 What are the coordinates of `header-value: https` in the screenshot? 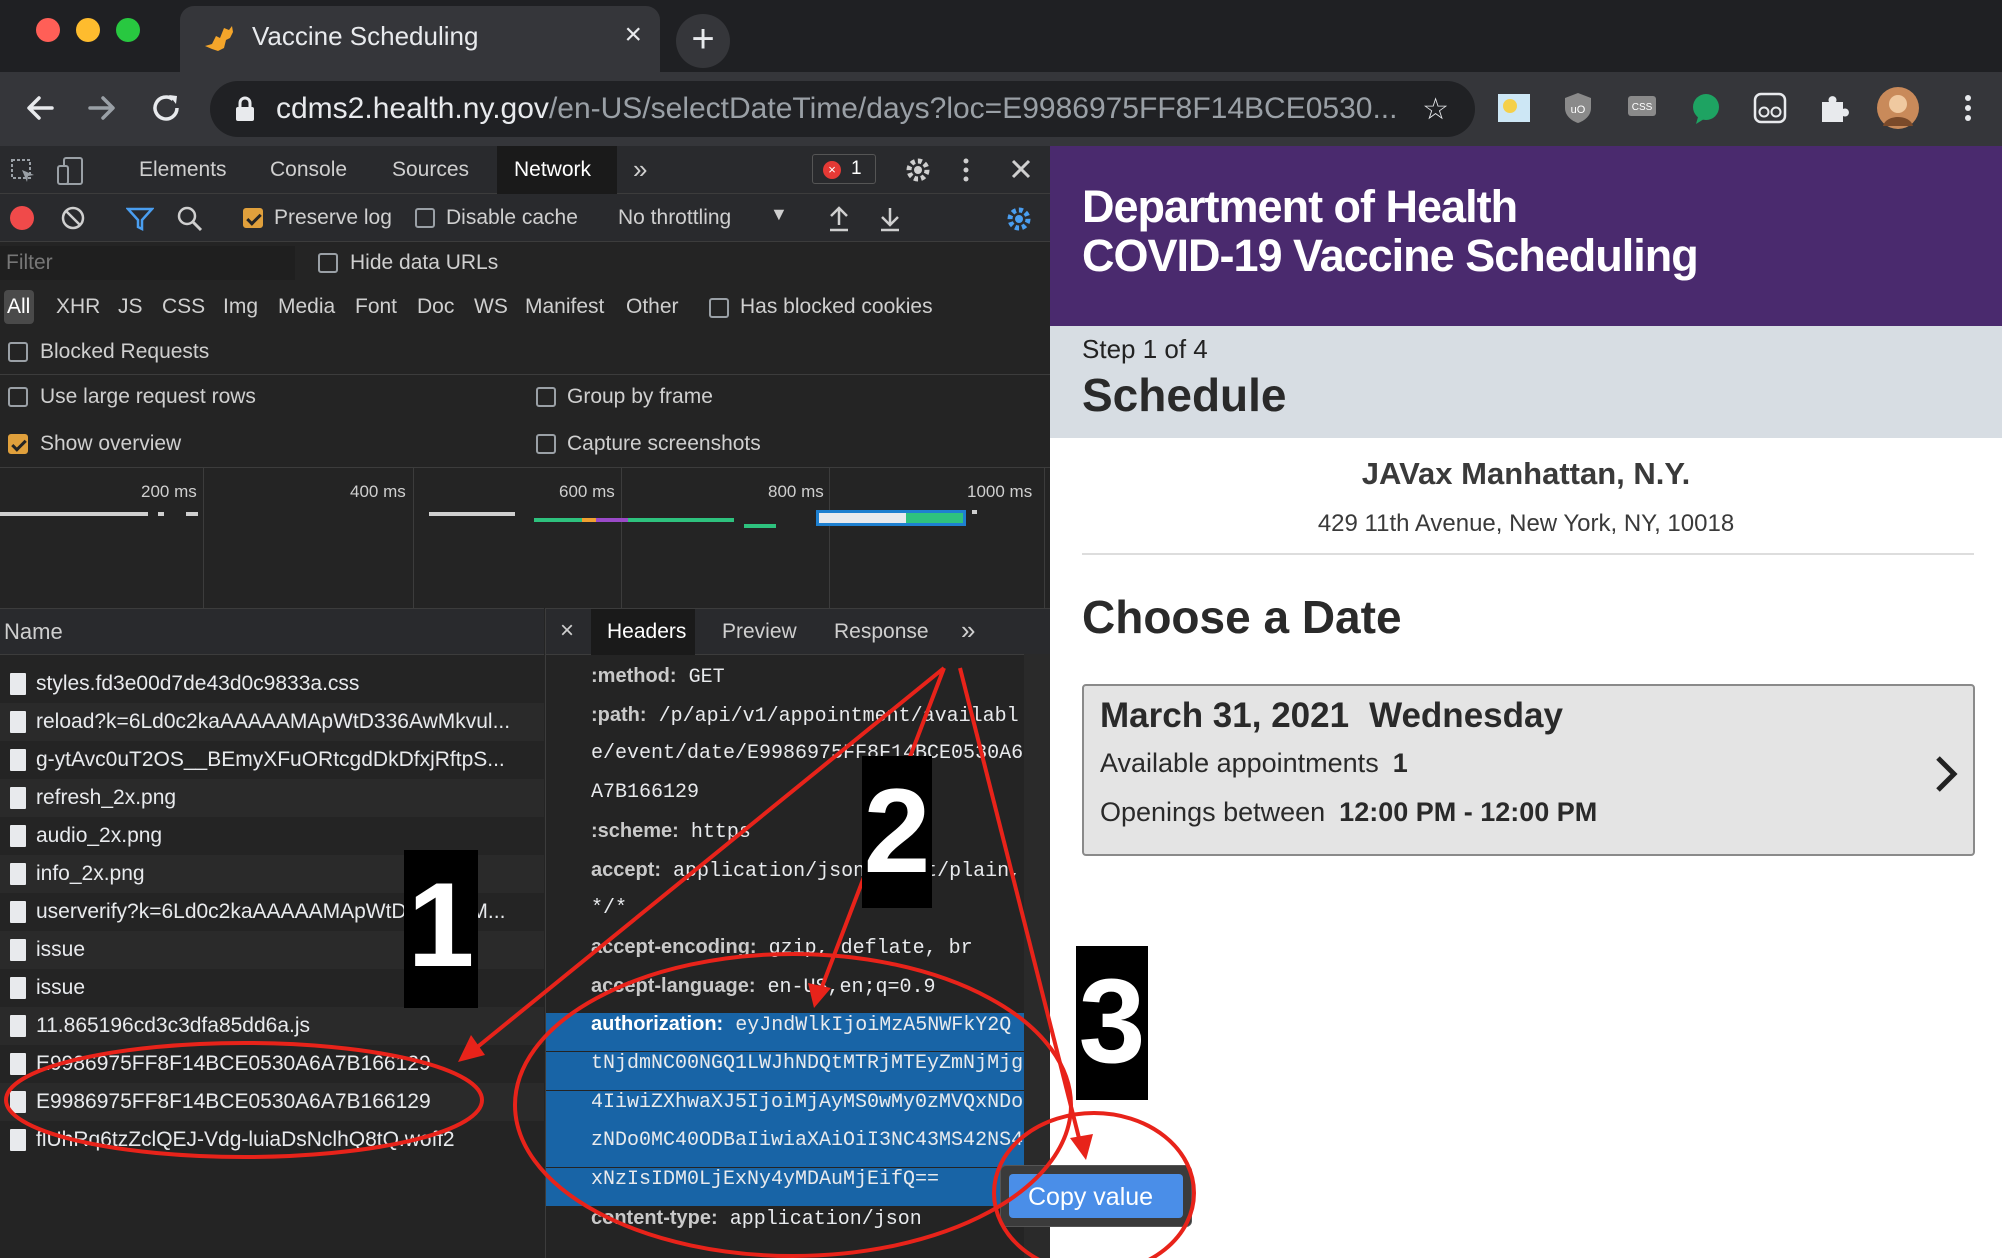 It's located at (720, 832).